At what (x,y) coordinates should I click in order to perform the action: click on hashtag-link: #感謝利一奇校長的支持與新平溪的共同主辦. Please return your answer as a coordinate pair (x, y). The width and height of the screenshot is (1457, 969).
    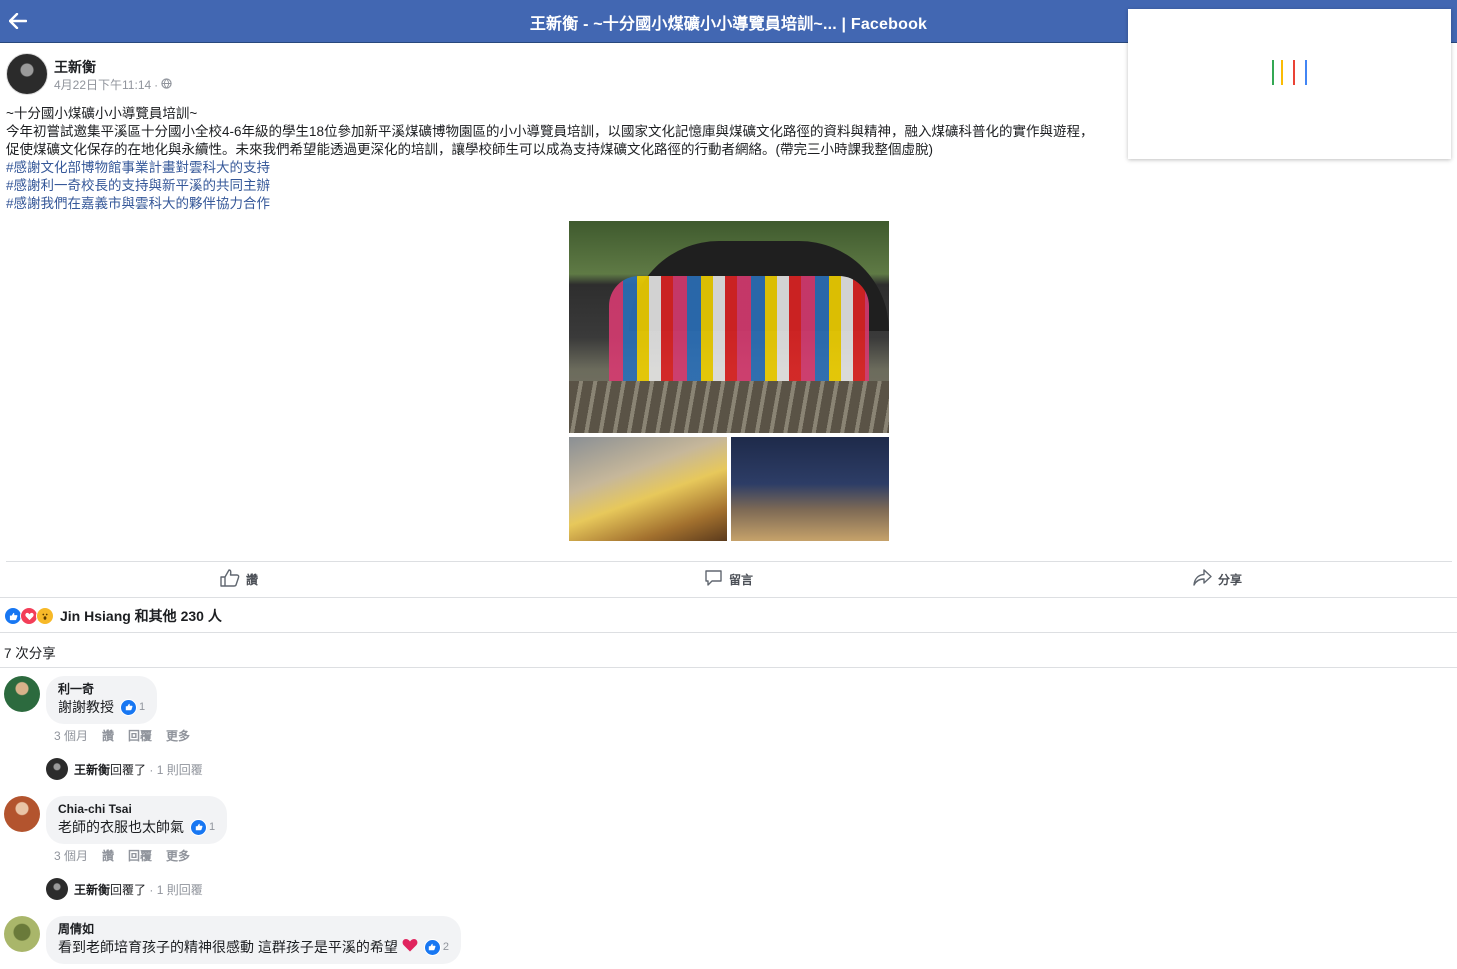
    Looking at the image, I should click on (571, 186).